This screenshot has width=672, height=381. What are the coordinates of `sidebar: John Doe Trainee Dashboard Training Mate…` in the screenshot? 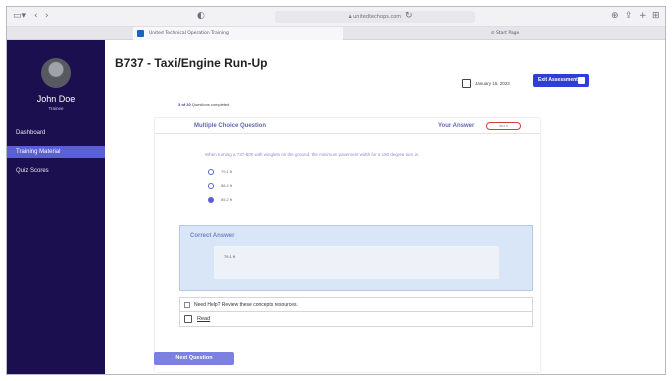 It's located at (56, 207).